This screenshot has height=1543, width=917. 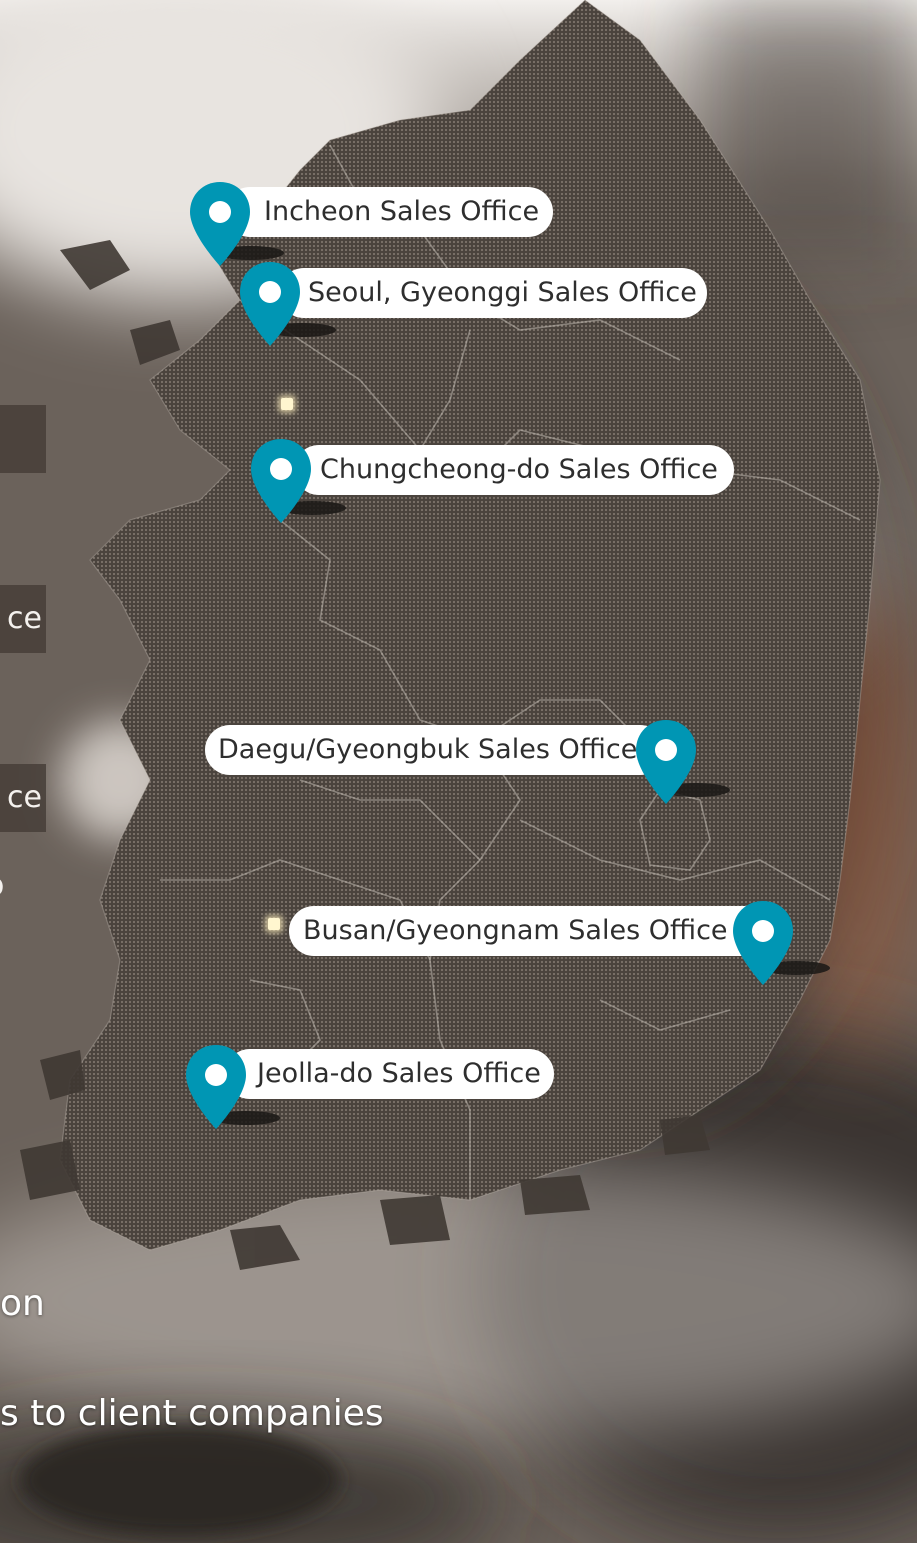 I want to click on office-label-daegu: Daegu/Gyeongbuk Sales Office, so click(x=435, y=750).